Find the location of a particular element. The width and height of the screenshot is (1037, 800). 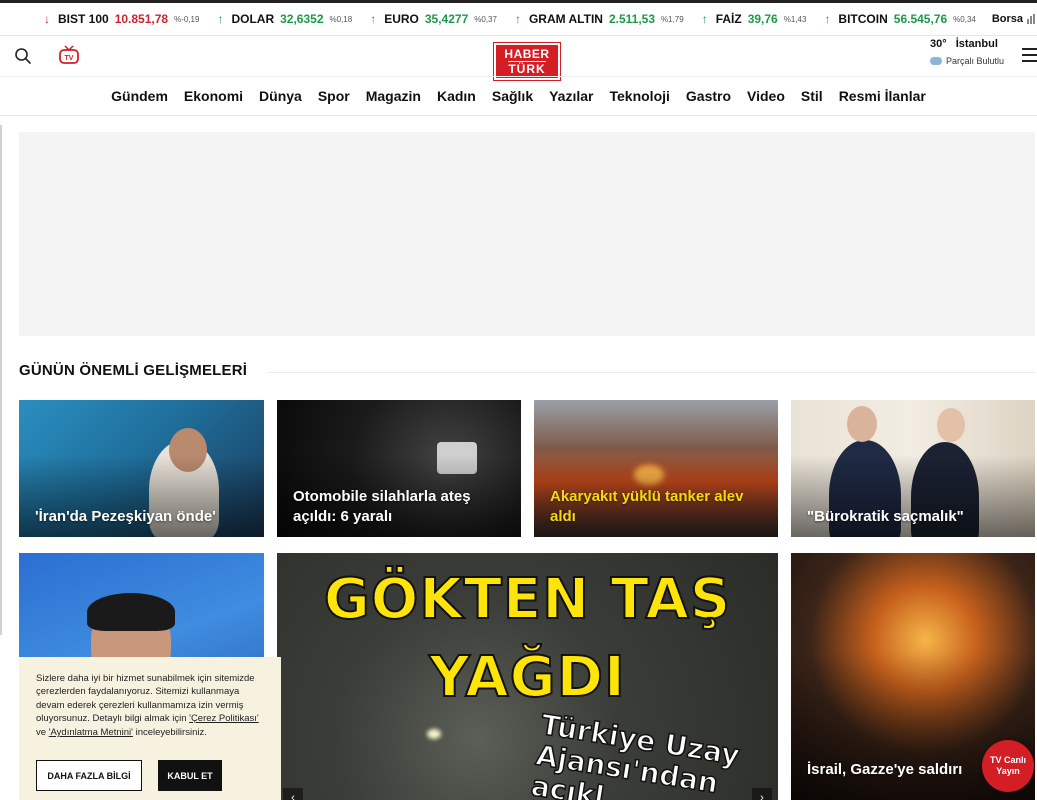

ticker-value: 39,76 is located at coordinates (762, 19).